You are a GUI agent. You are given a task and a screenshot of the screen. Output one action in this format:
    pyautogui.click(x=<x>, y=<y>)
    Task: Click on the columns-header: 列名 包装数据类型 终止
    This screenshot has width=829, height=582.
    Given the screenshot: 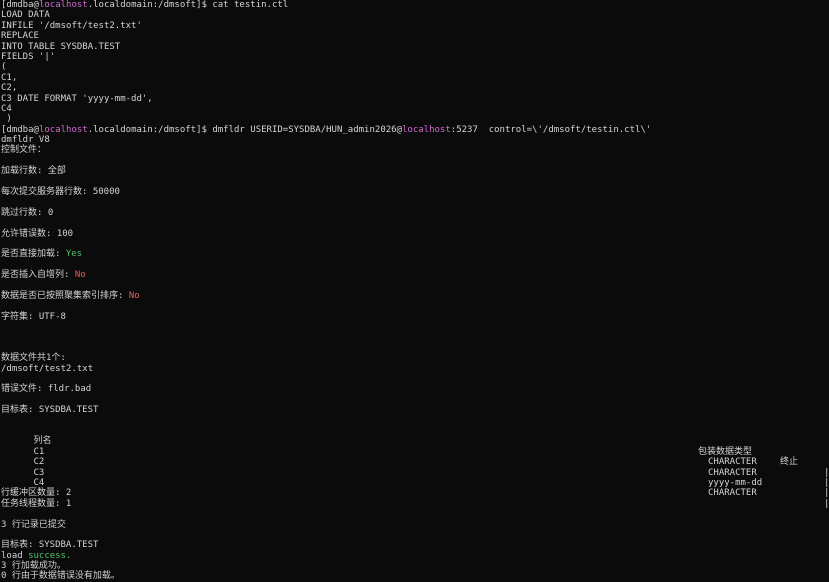 What is the action you would take?
    pyautogui.click(x=415, y=446)
    